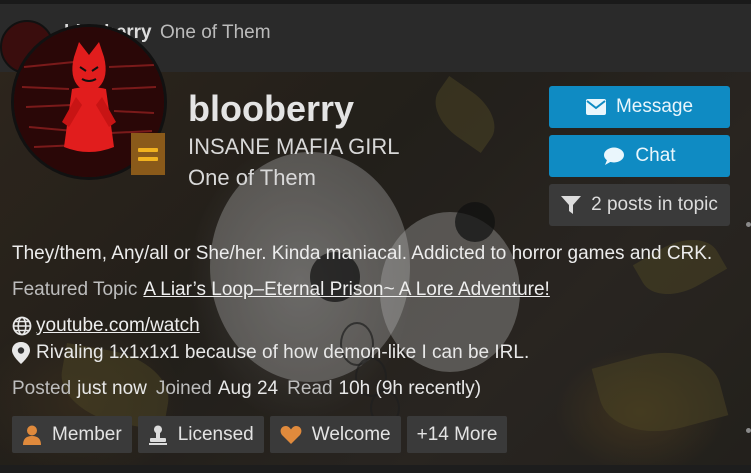 This screenshot has width=751, height=473. I want to click on filter-posts-button: 2 posts in topic, so click(639, 205).